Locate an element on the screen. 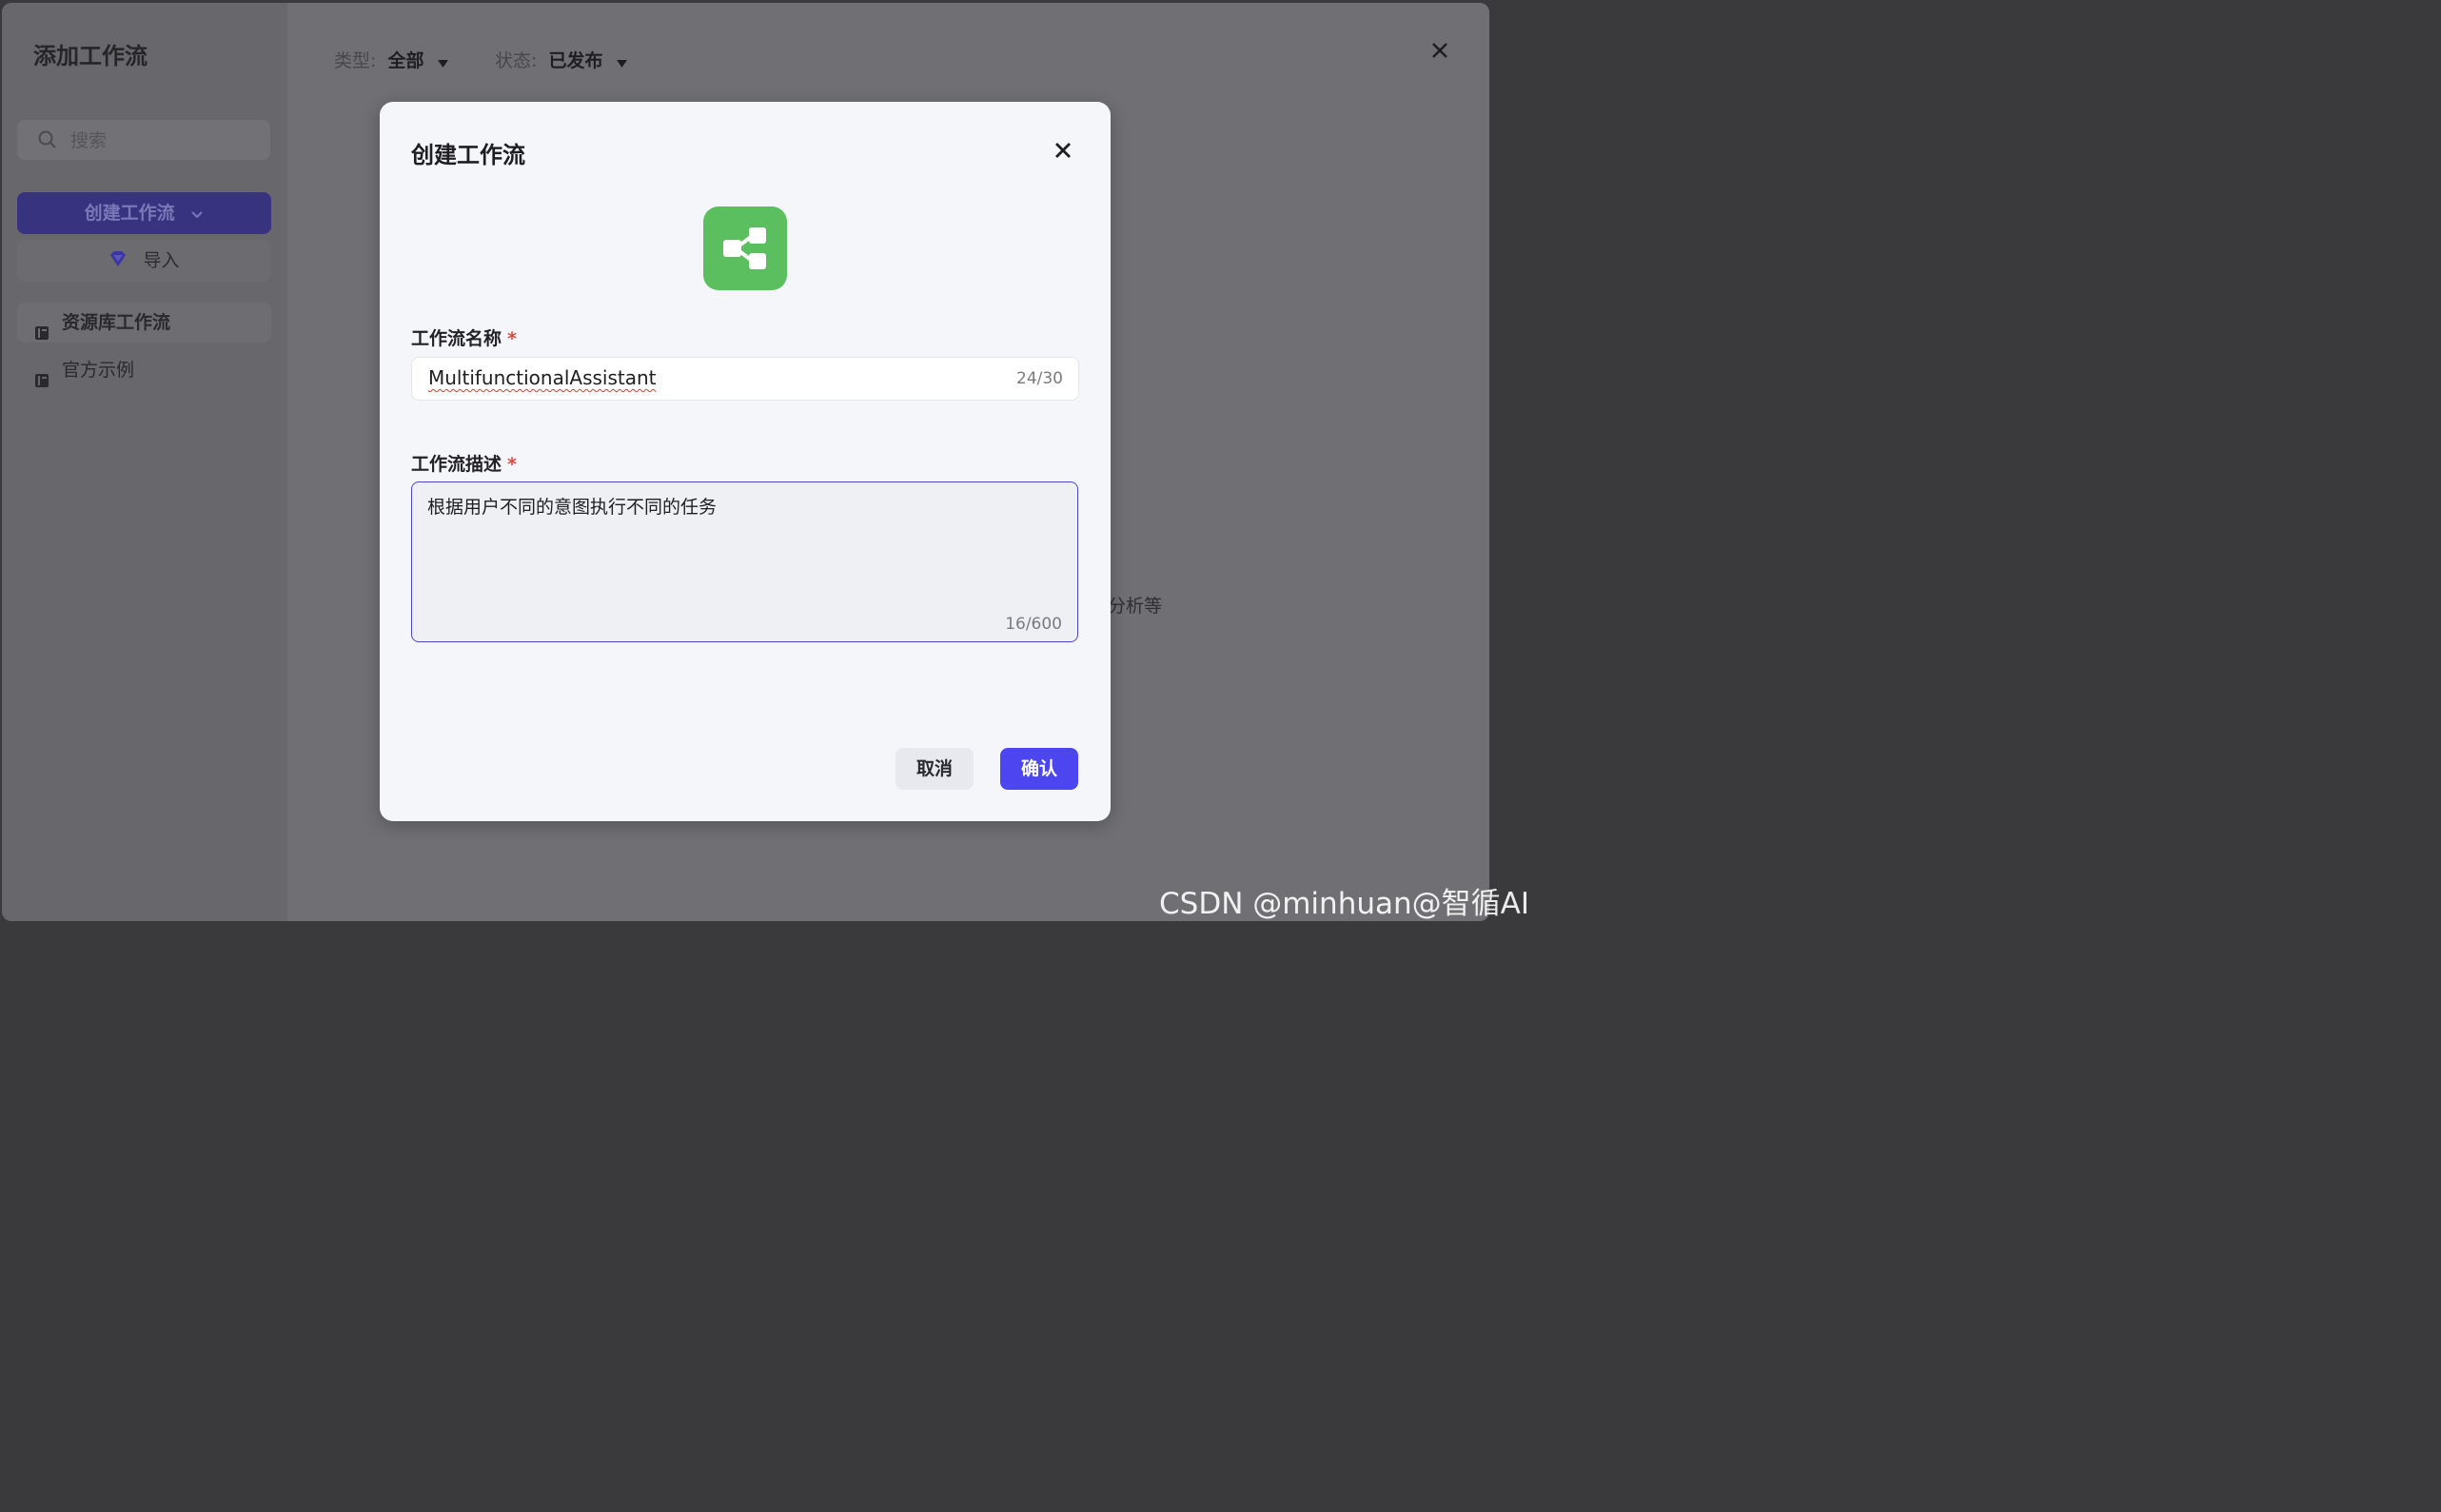  workflow-name-input: MultifunctionalAssistant 24/30 is located at coordinates (745, 379).